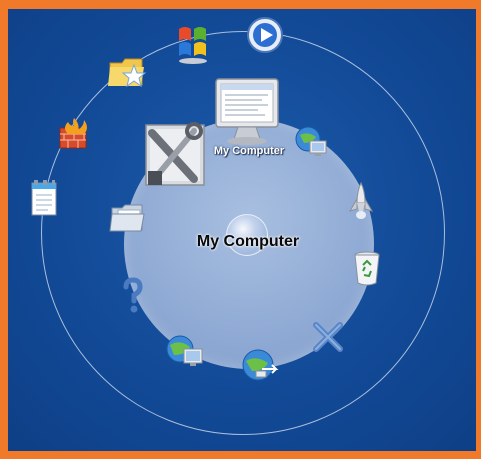  Describe the element at coordinates (185, 351) in the screenshot. I see `globe-computer-icon` at that location.